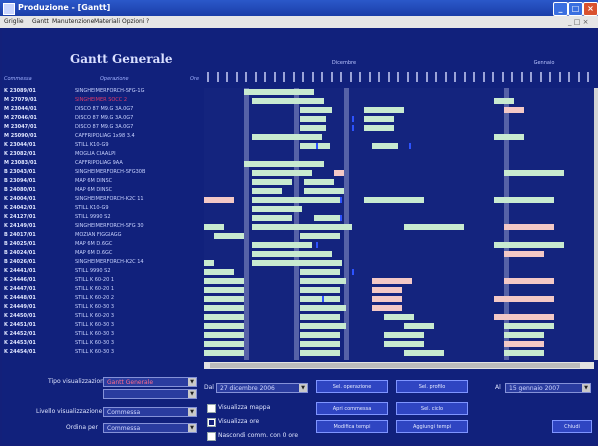 This screenshot has width=598, height=446. Describe the element at coordinates (352, 386) in the screenshot. I see `sel-operazione-button: Sel. operazione` at that location.